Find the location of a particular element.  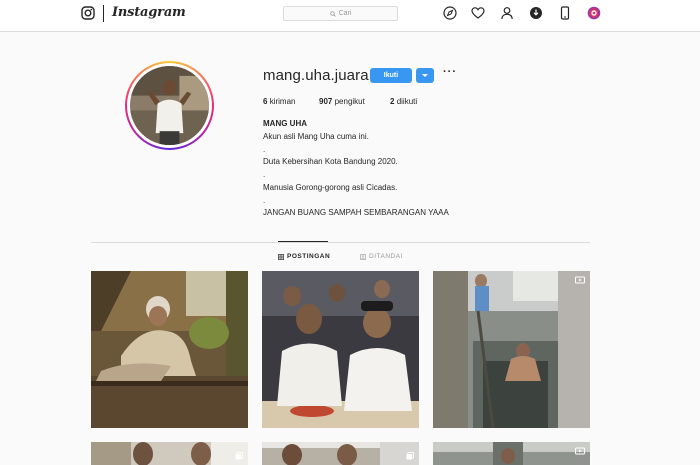

bio-line: JANGAN BUANG SAMPAH SEMBARANGAN YAAA is located at coordinates (356, 212).